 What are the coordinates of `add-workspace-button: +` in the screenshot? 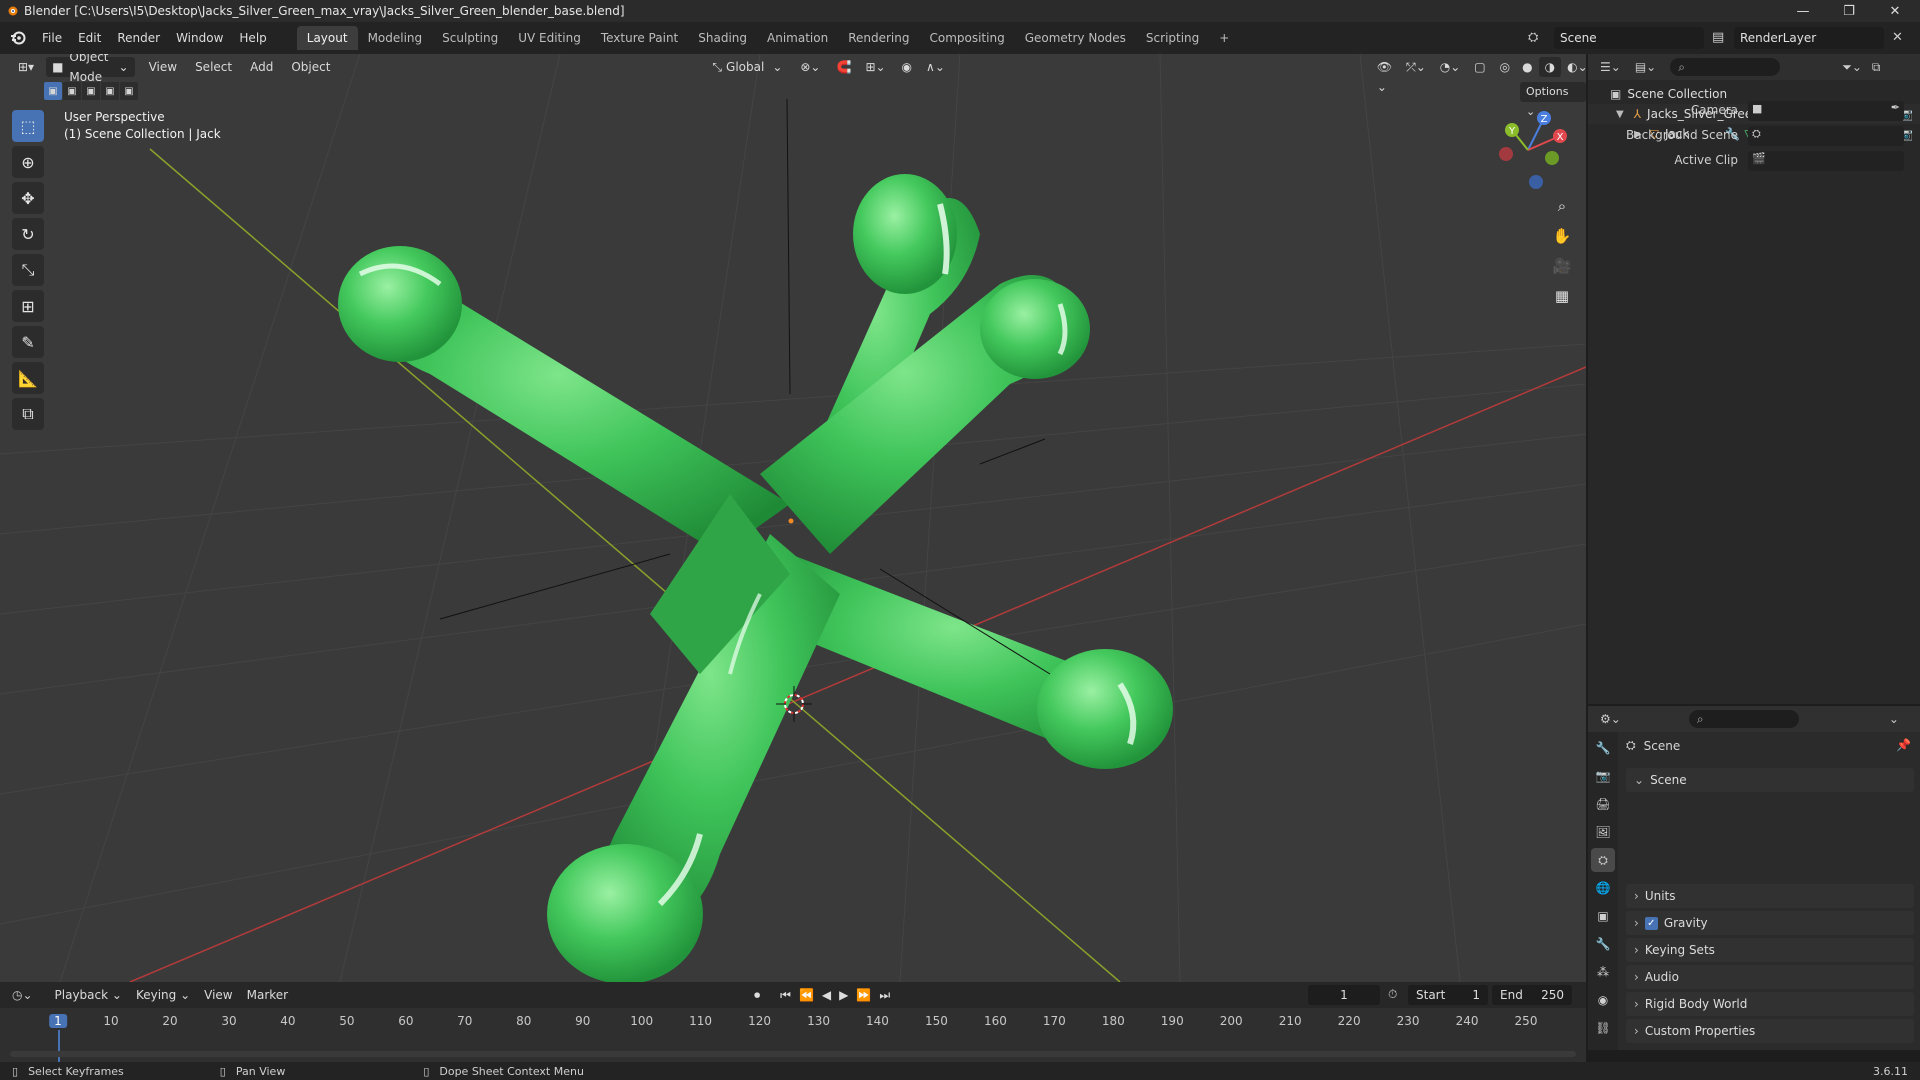 It's located at (1224, 38).